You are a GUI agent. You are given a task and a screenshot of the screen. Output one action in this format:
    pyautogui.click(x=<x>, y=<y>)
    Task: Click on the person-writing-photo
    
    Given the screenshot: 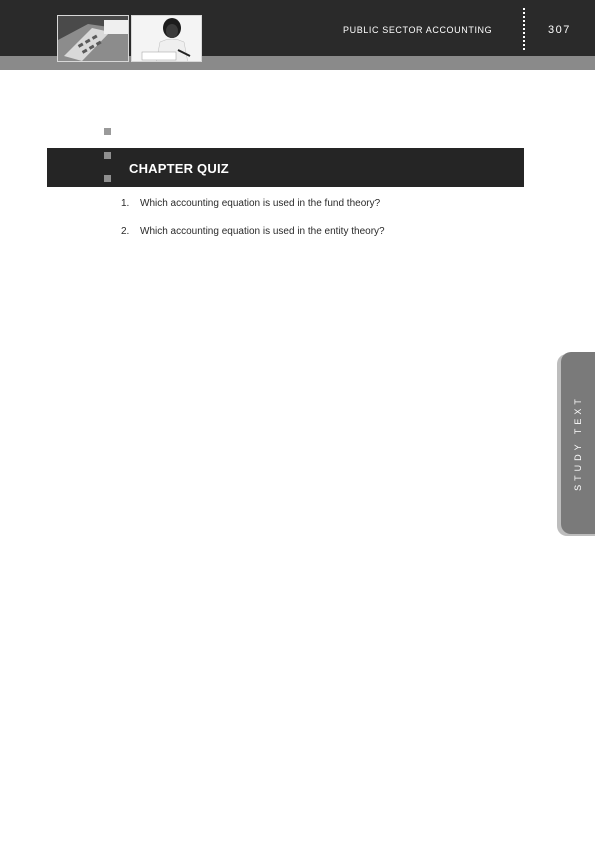 What is the action you would take?
    pyautogui.click(x=166, y=38)
    